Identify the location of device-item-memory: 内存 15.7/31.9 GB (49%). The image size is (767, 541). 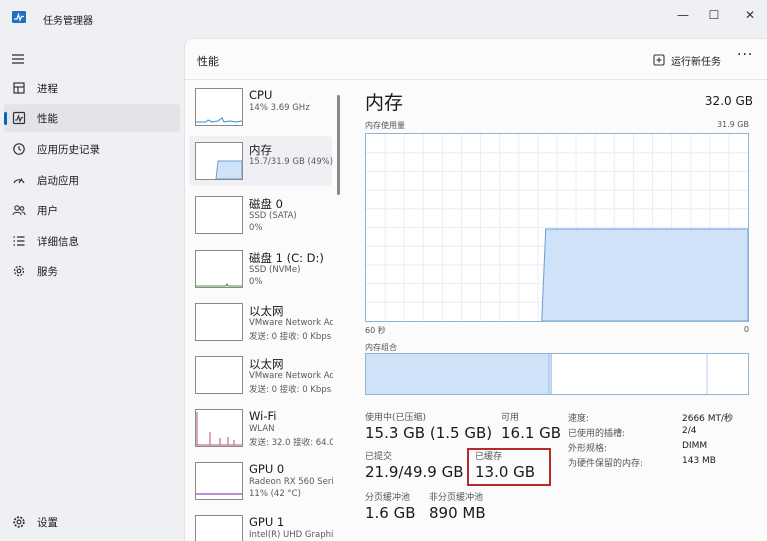
(261, 161).